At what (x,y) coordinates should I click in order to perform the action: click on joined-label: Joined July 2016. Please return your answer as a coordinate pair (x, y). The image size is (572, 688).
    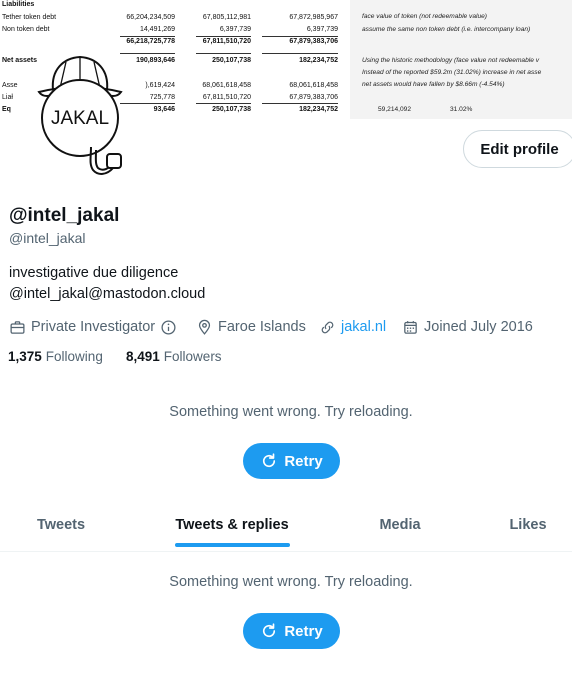
    Looking at the image, I should click on (478, 327).